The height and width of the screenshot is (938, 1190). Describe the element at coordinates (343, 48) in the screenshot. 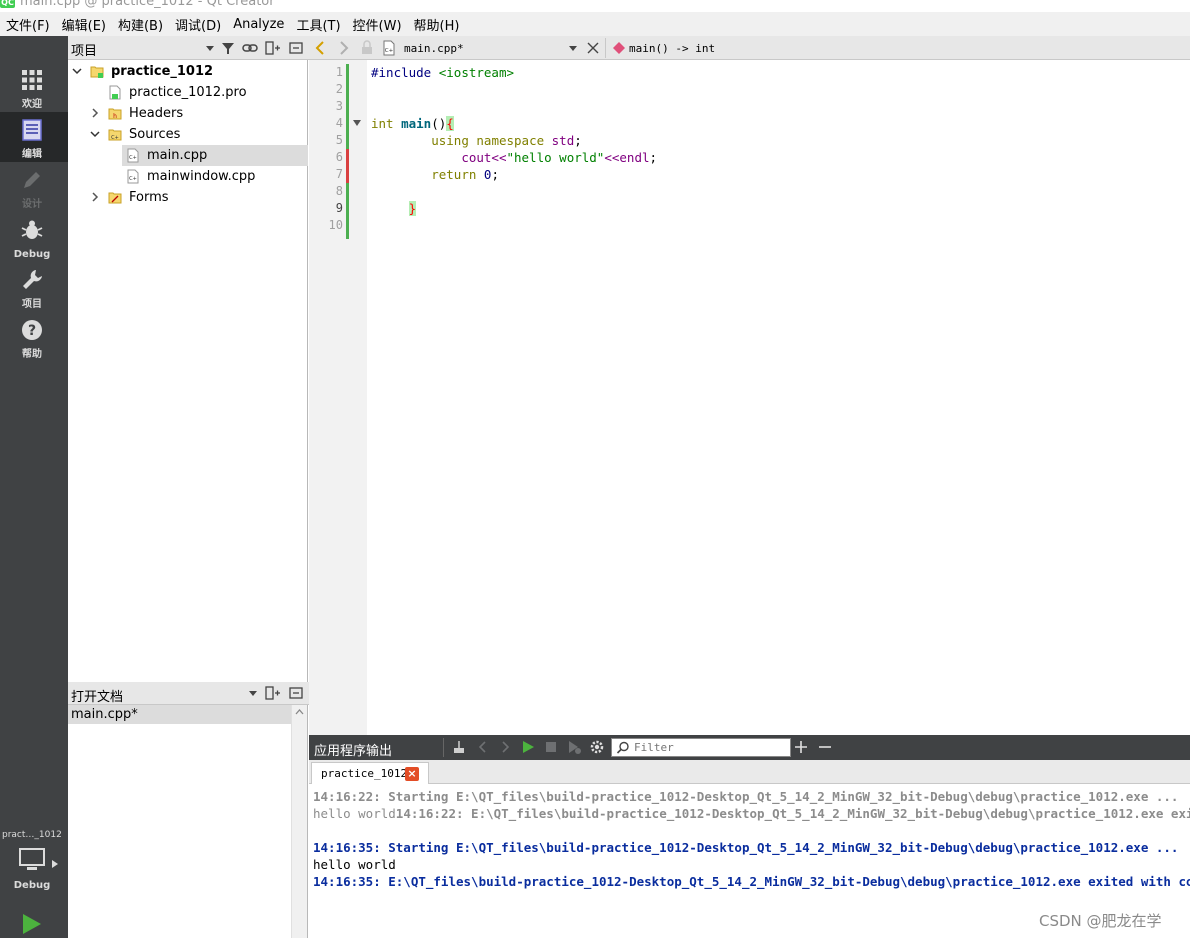

I see `forward-arrow-icon` at that location.